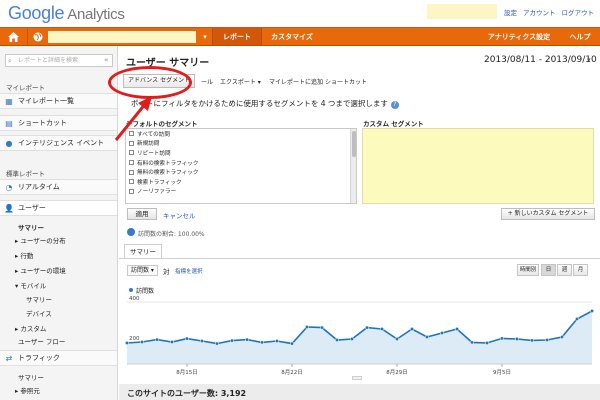  What do you see at coordinates (241, 144) in the screenshot?
I see `list-item: 新規訪問` at bounding box center [241, 144].